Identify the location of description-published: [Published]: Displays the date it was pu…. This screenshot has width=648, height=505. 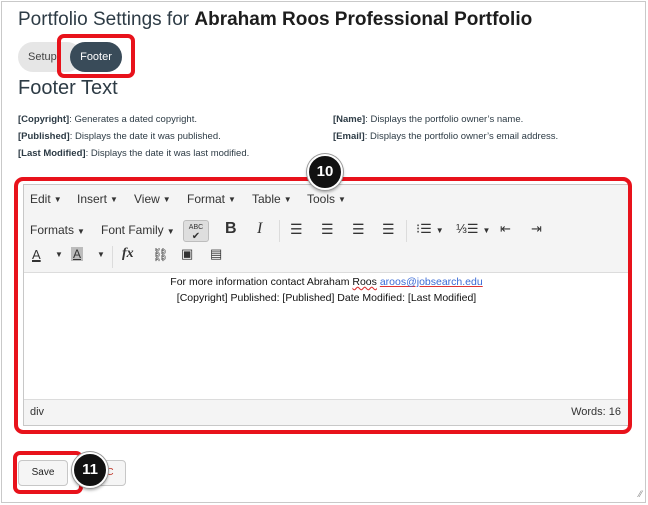
(119, 136).